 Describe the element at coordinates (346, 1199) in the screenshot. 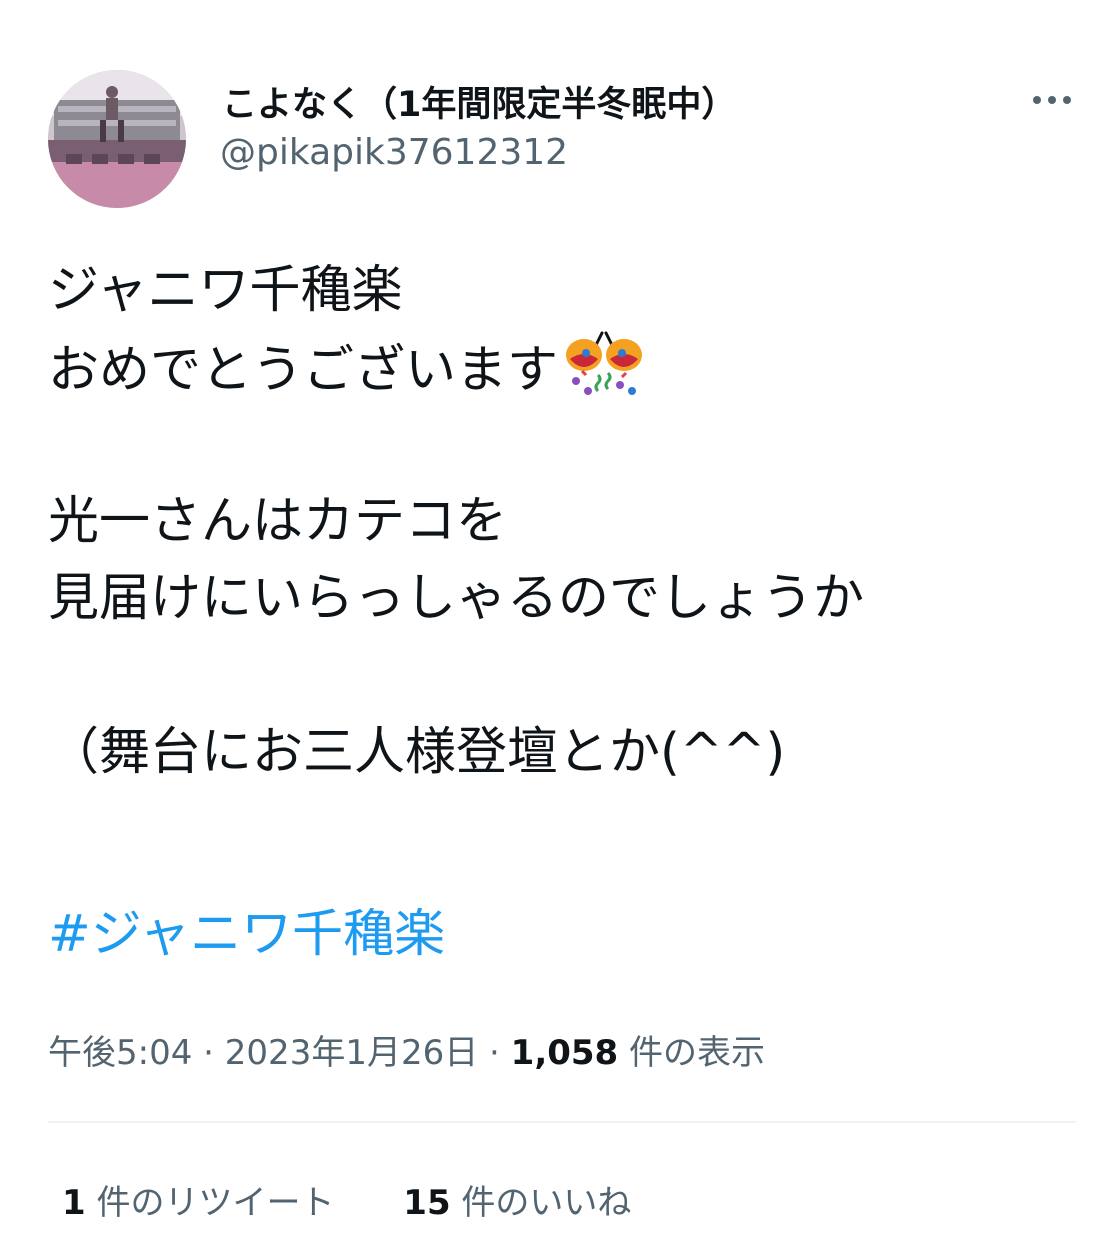

I see `tweet-stats: 1 件のリツイート 15 件のいいね` at that location.